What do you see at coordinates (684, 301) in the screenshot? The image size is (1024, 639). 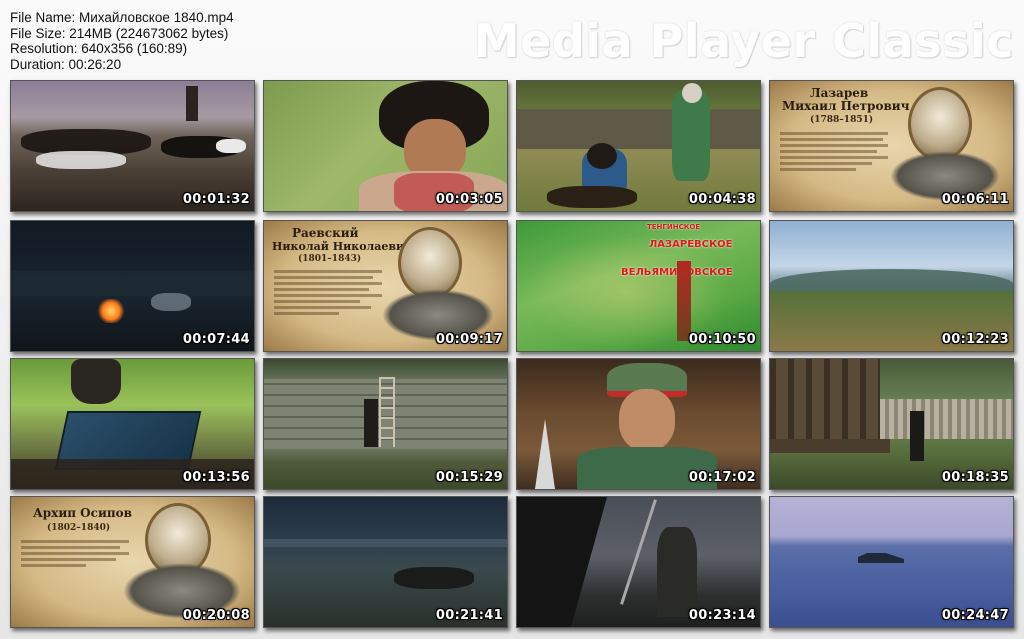 I see `map-tower-marker` at bounding box center [684, 301].